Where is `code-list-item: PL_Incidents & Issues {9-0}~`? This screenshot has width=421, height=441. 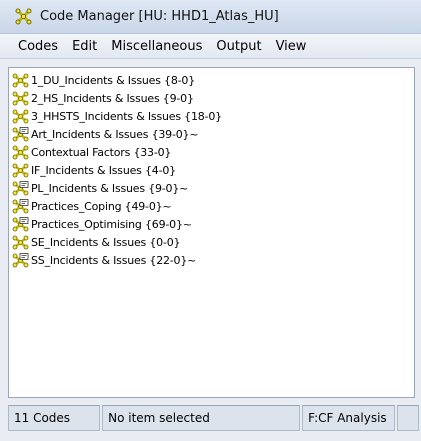 code-list-item: PL_Incidents & Issues {9-0}~ is located at coordinates (213, 188).